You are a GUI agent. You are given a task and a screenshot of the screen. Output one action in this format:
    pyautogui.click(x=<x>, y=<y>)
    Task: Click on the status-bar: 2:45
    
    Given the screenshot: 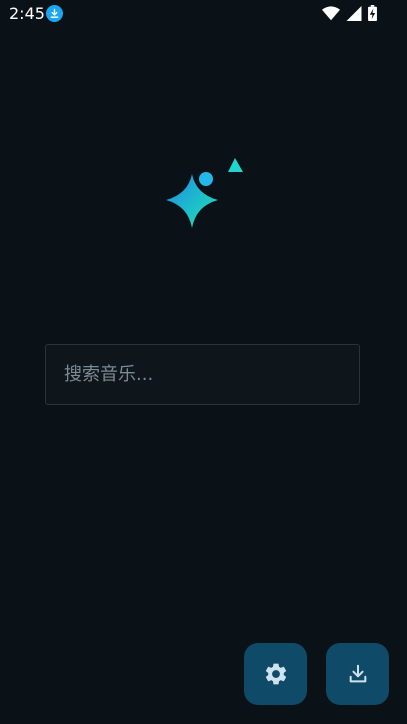 What is the action you would take?
    pyautogui.click(x=203, y=14)
    